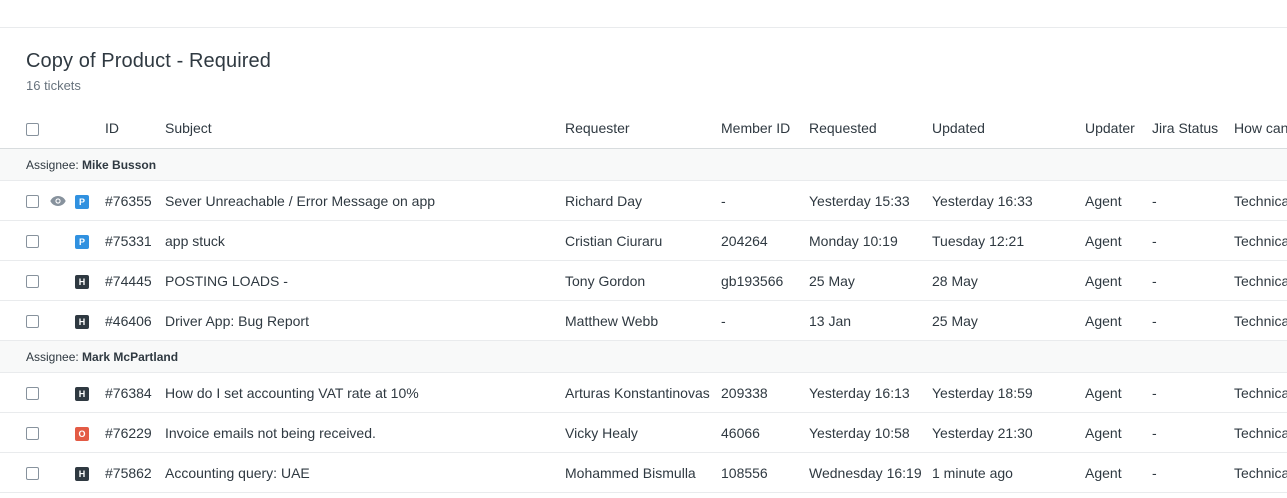 The height and width of the screenshot is (498, 1287). Describe the element at coordinates (1008, 240) in the screenshot. I see `ticket-updated: Tuesday 12:21` at that location.